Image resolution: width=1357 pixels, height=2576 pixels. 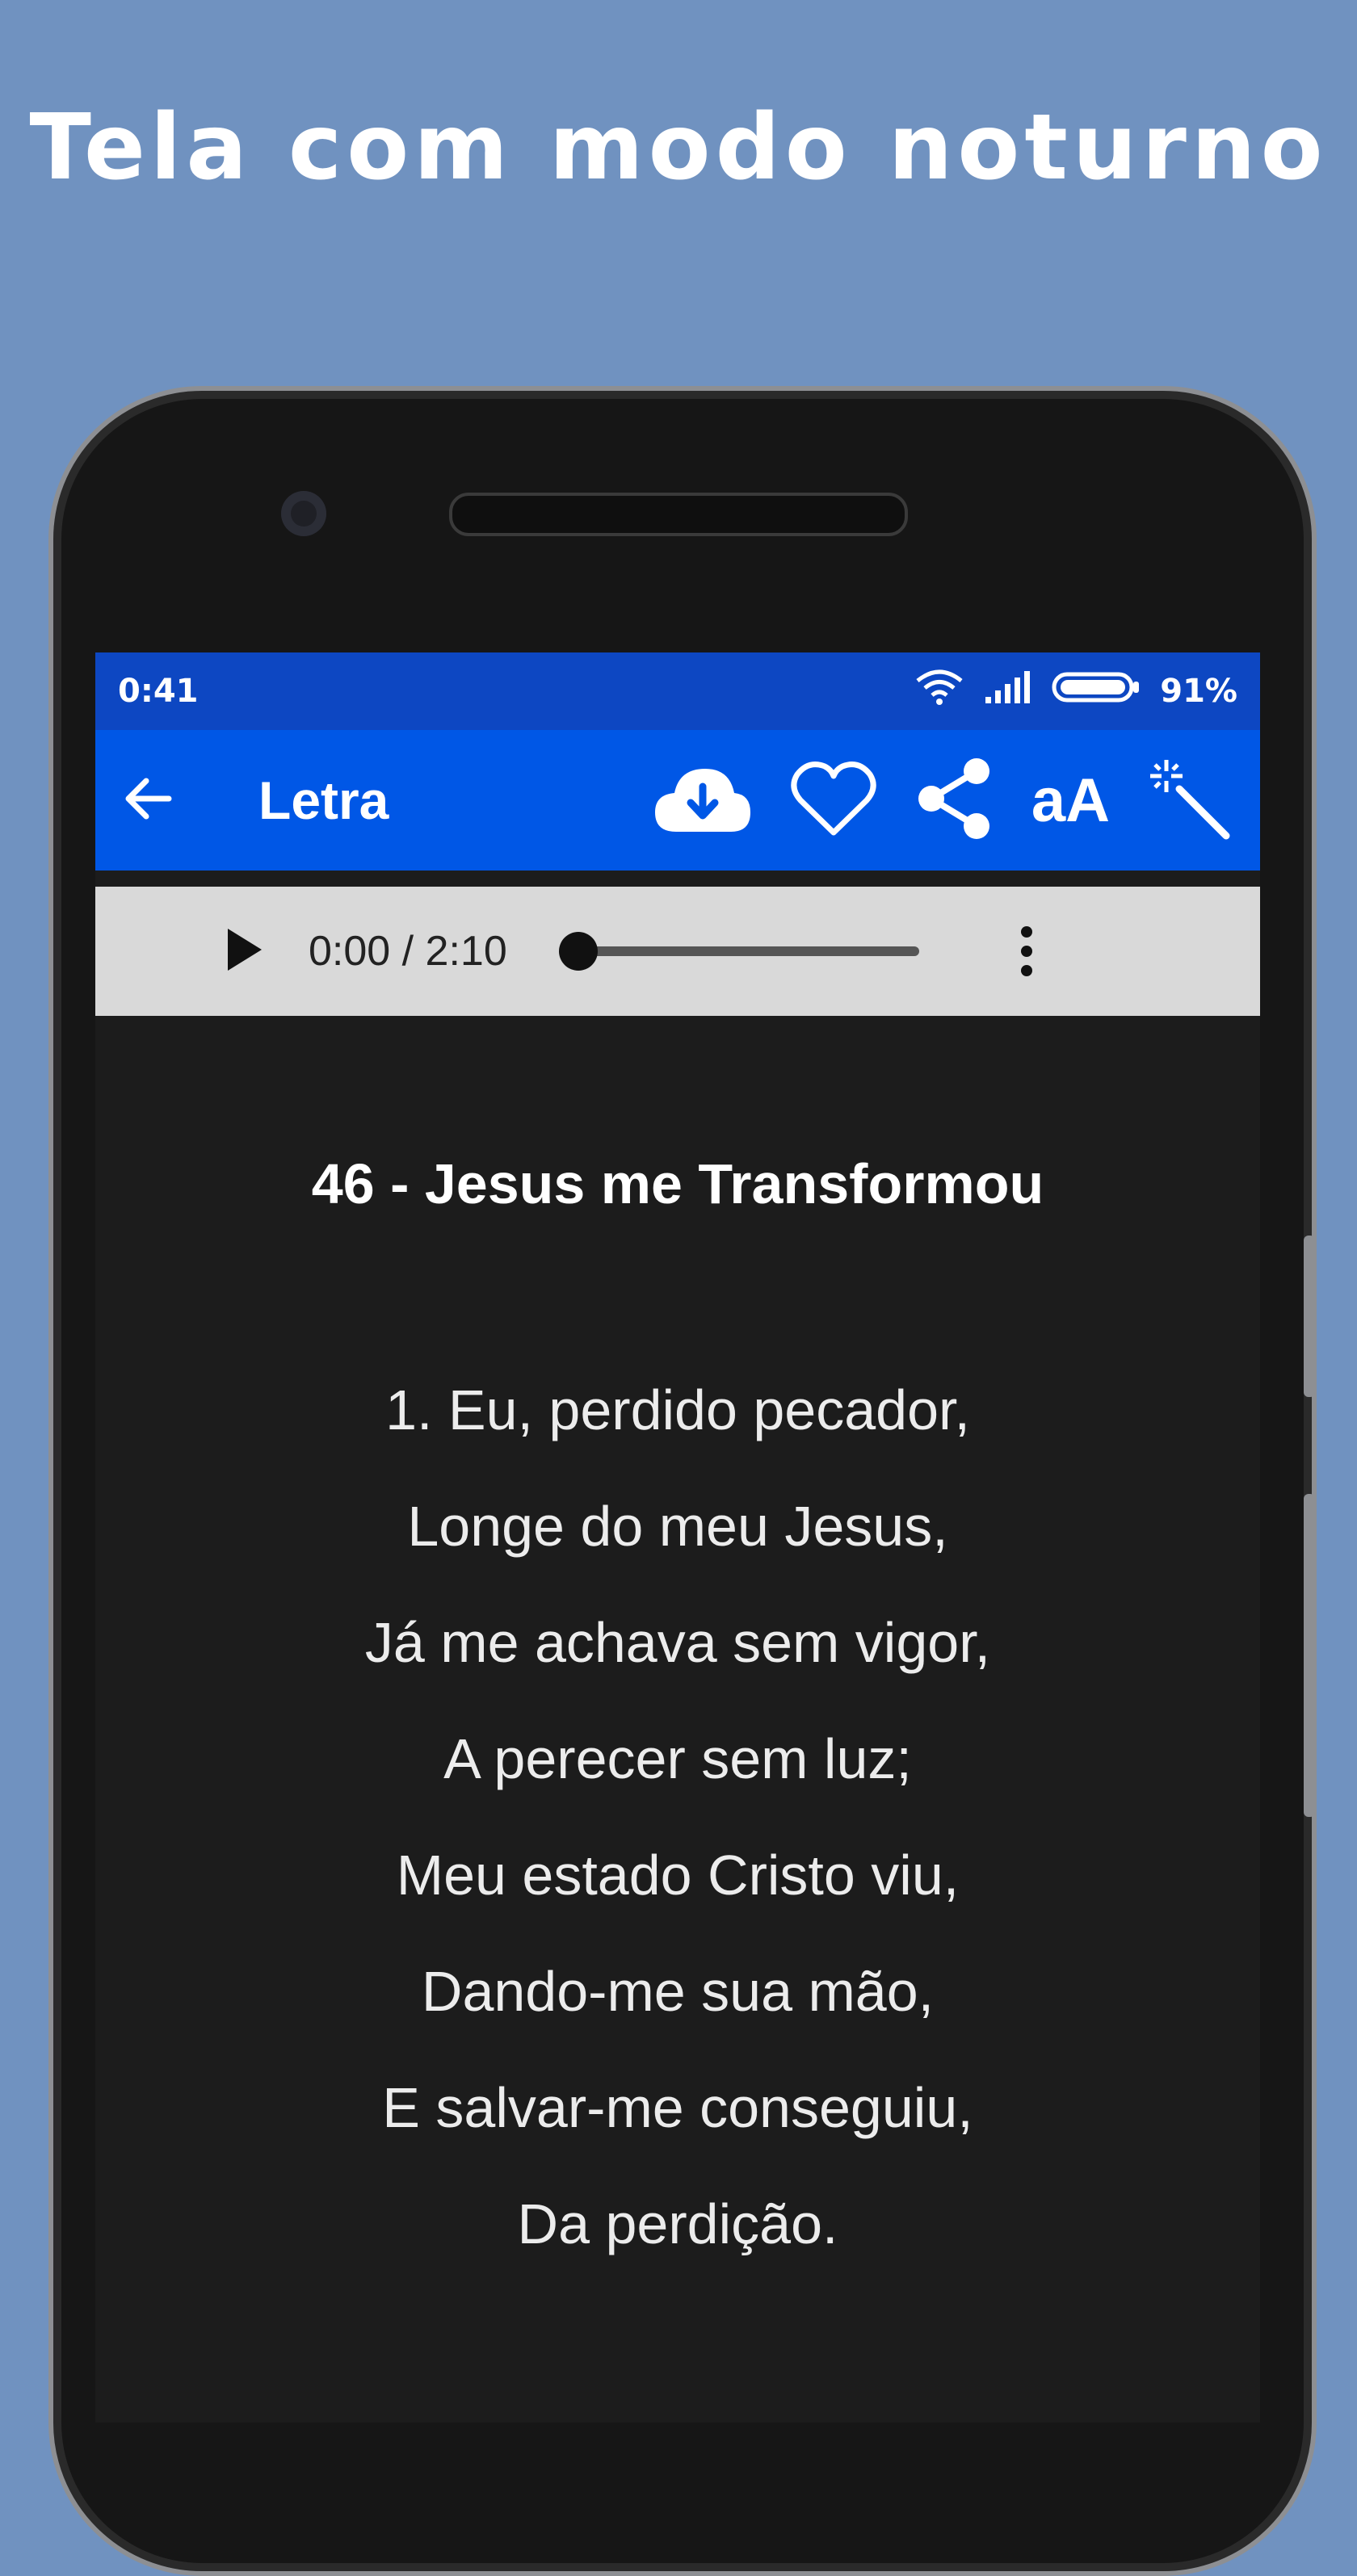 I want to click on app-bar-title: Letra, so click(x=324, y=800).